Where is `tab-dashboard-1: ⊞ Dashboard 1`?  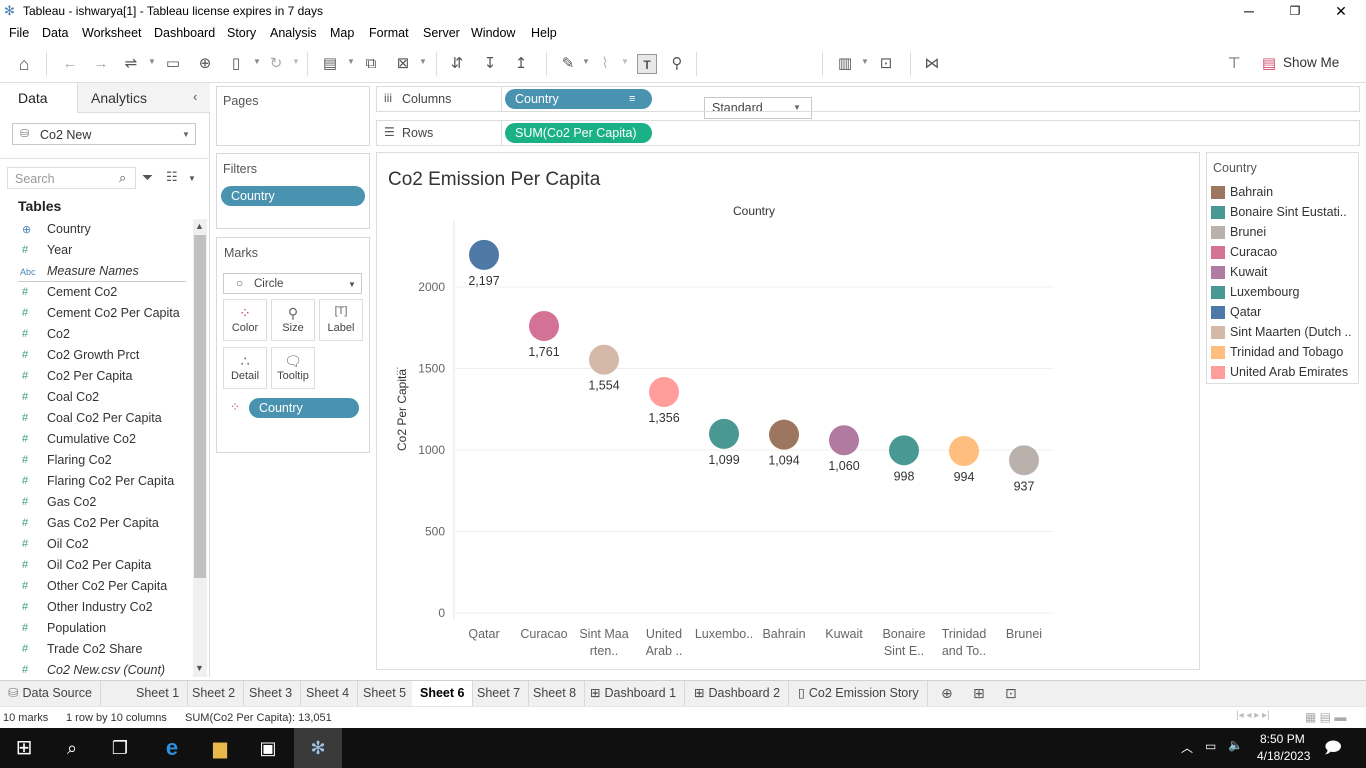 tab-dashboard-1: ⊞ Dashboard 1 is located at coordinates (634, 693).